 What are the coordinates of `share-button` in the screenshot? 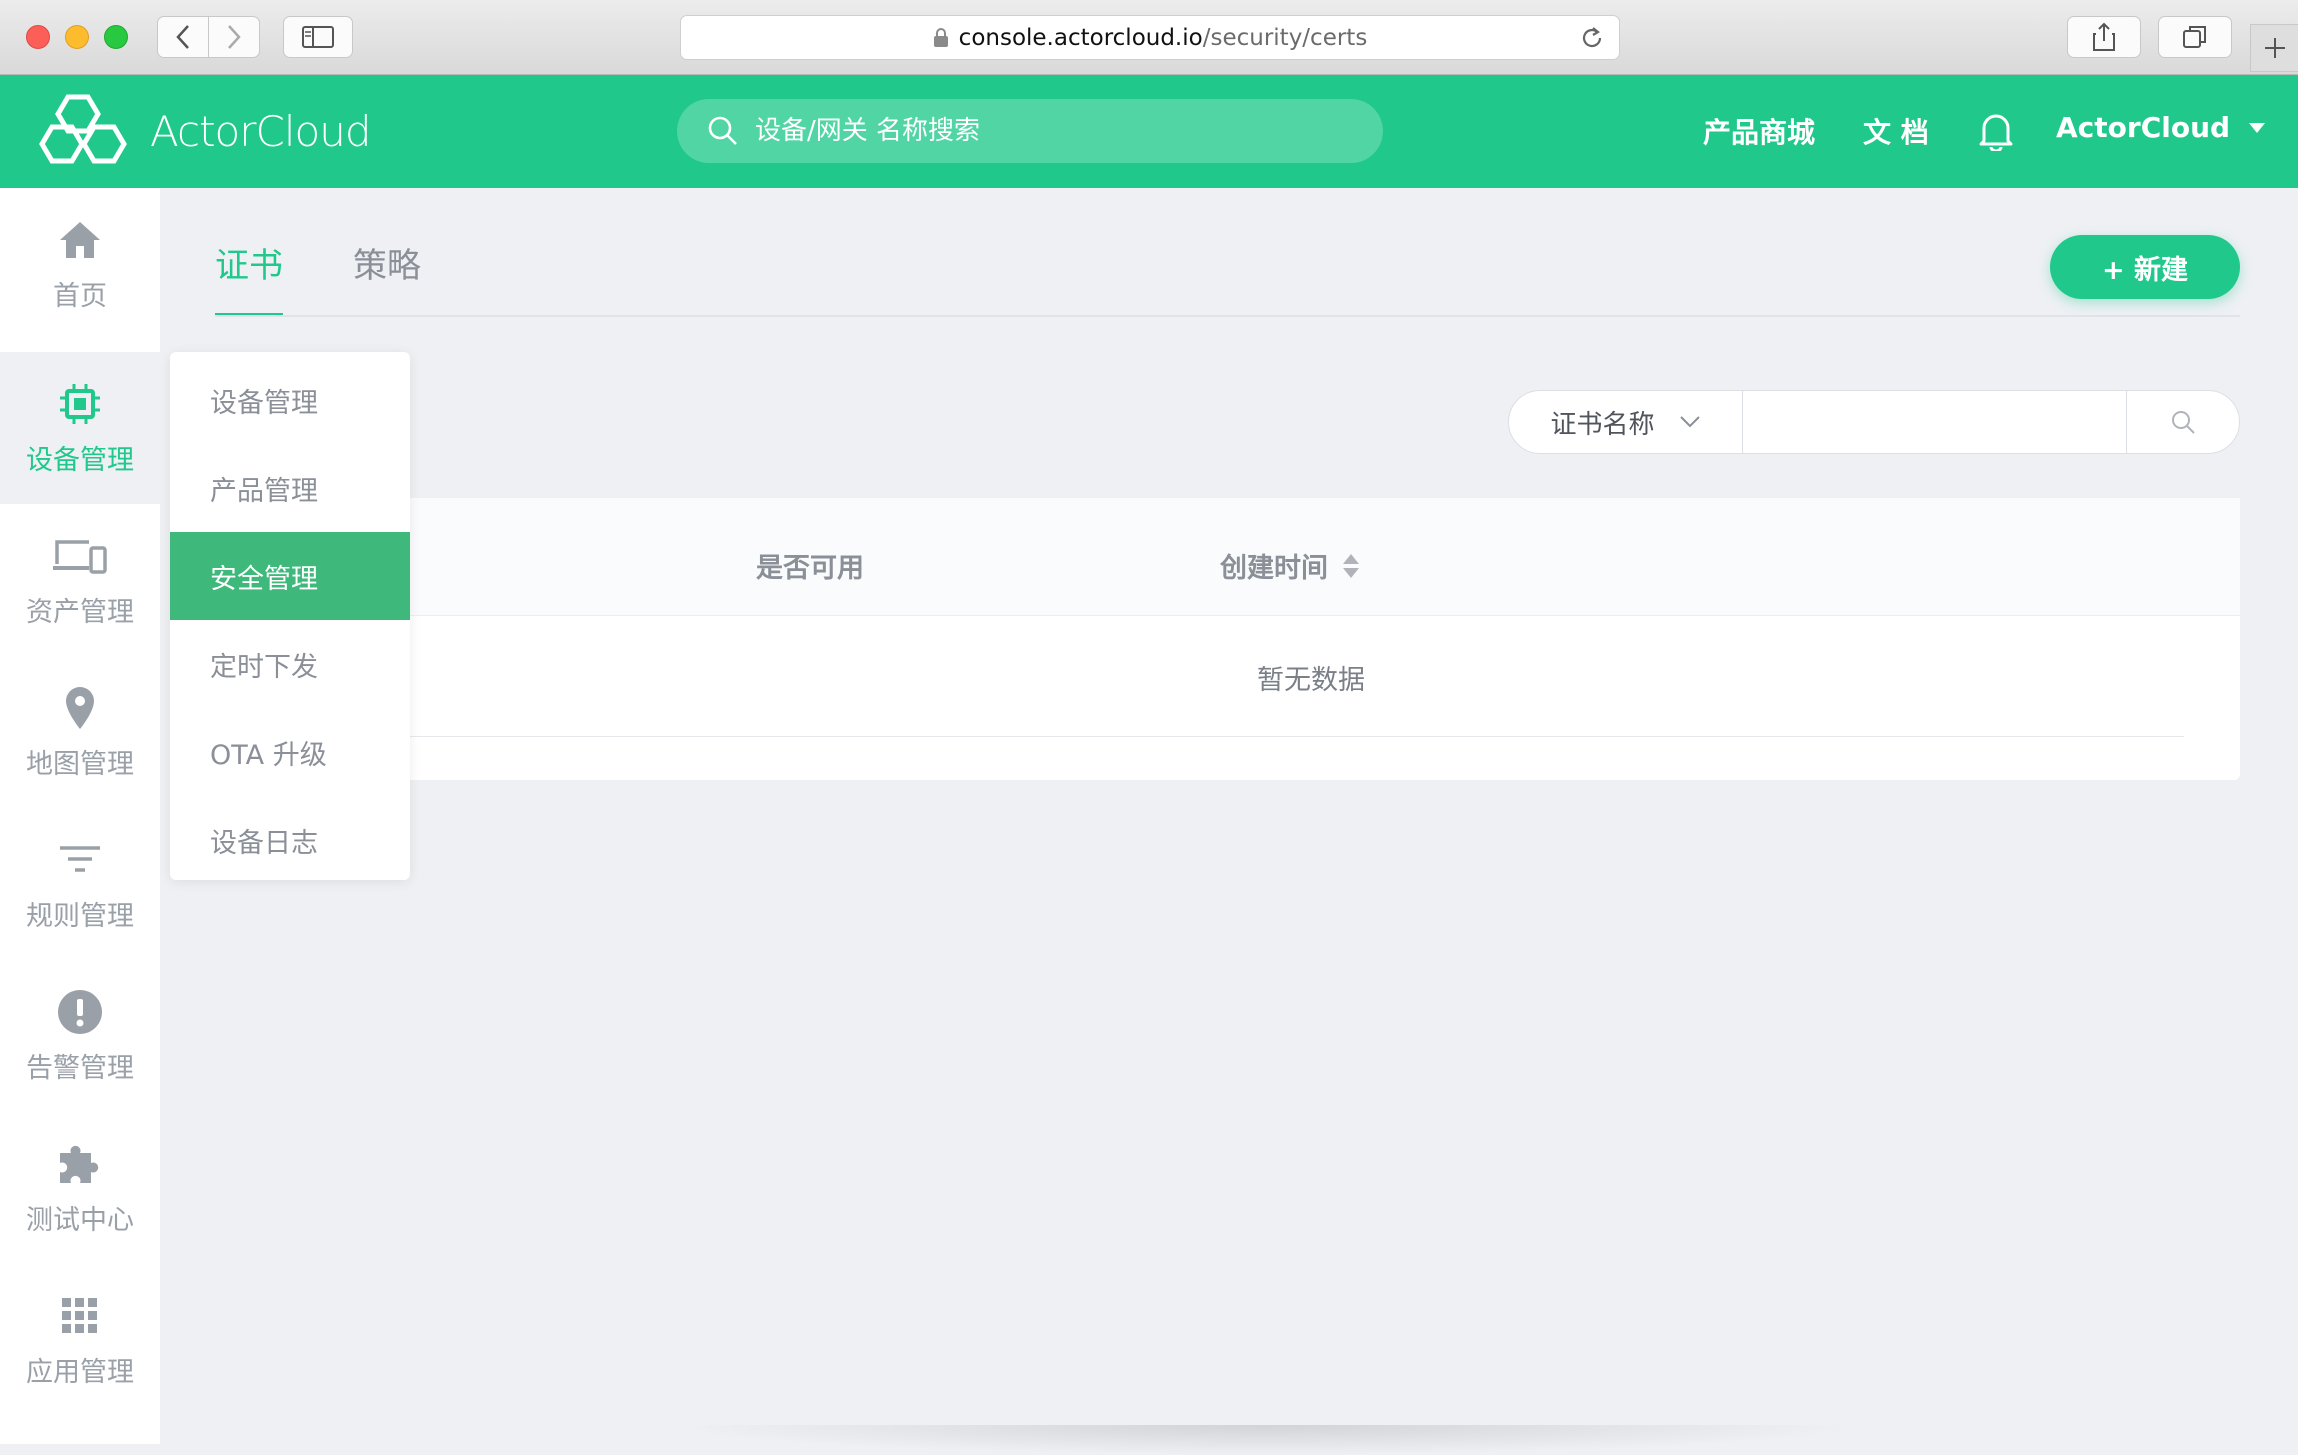 It's located at (2104, 37).